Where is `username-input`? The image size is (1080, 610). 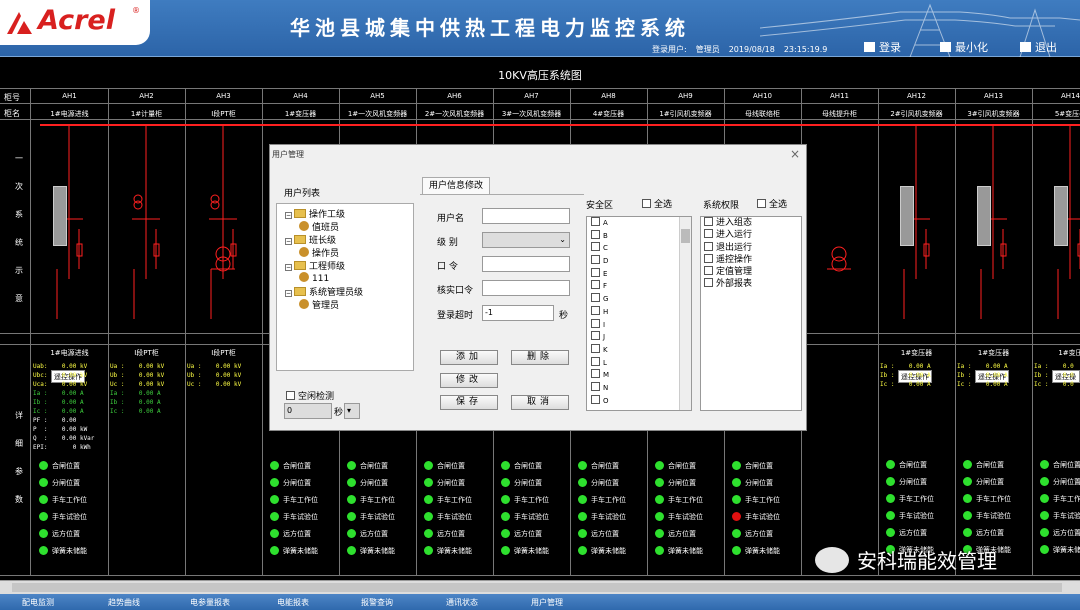 username-input is located at coordinates (526, 216).